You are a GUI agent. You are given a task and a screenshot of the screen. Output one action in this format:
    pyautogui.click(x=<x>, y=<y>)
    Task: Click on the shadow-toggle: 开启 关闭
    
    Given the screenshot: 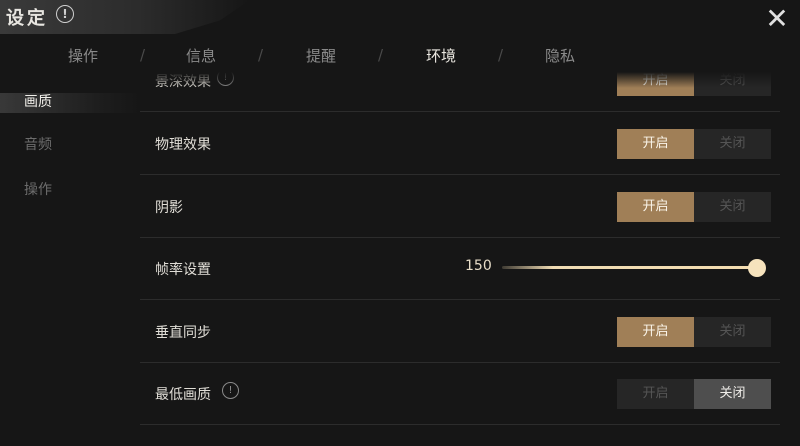 What is the action you would take?
    pyautogui.click(x=694, y=207)
    